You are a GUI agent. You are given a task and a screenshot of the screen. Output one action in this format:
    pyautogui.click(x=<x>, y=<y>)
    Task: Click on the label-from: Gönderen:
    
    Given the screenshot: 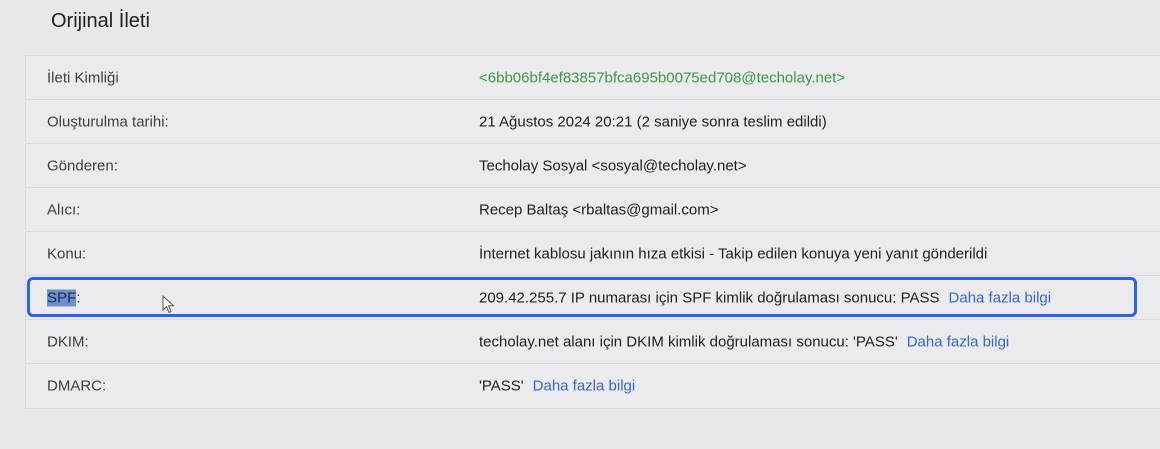 What is the action you would take?
    pyautogui.click(x=82, y=165)
    